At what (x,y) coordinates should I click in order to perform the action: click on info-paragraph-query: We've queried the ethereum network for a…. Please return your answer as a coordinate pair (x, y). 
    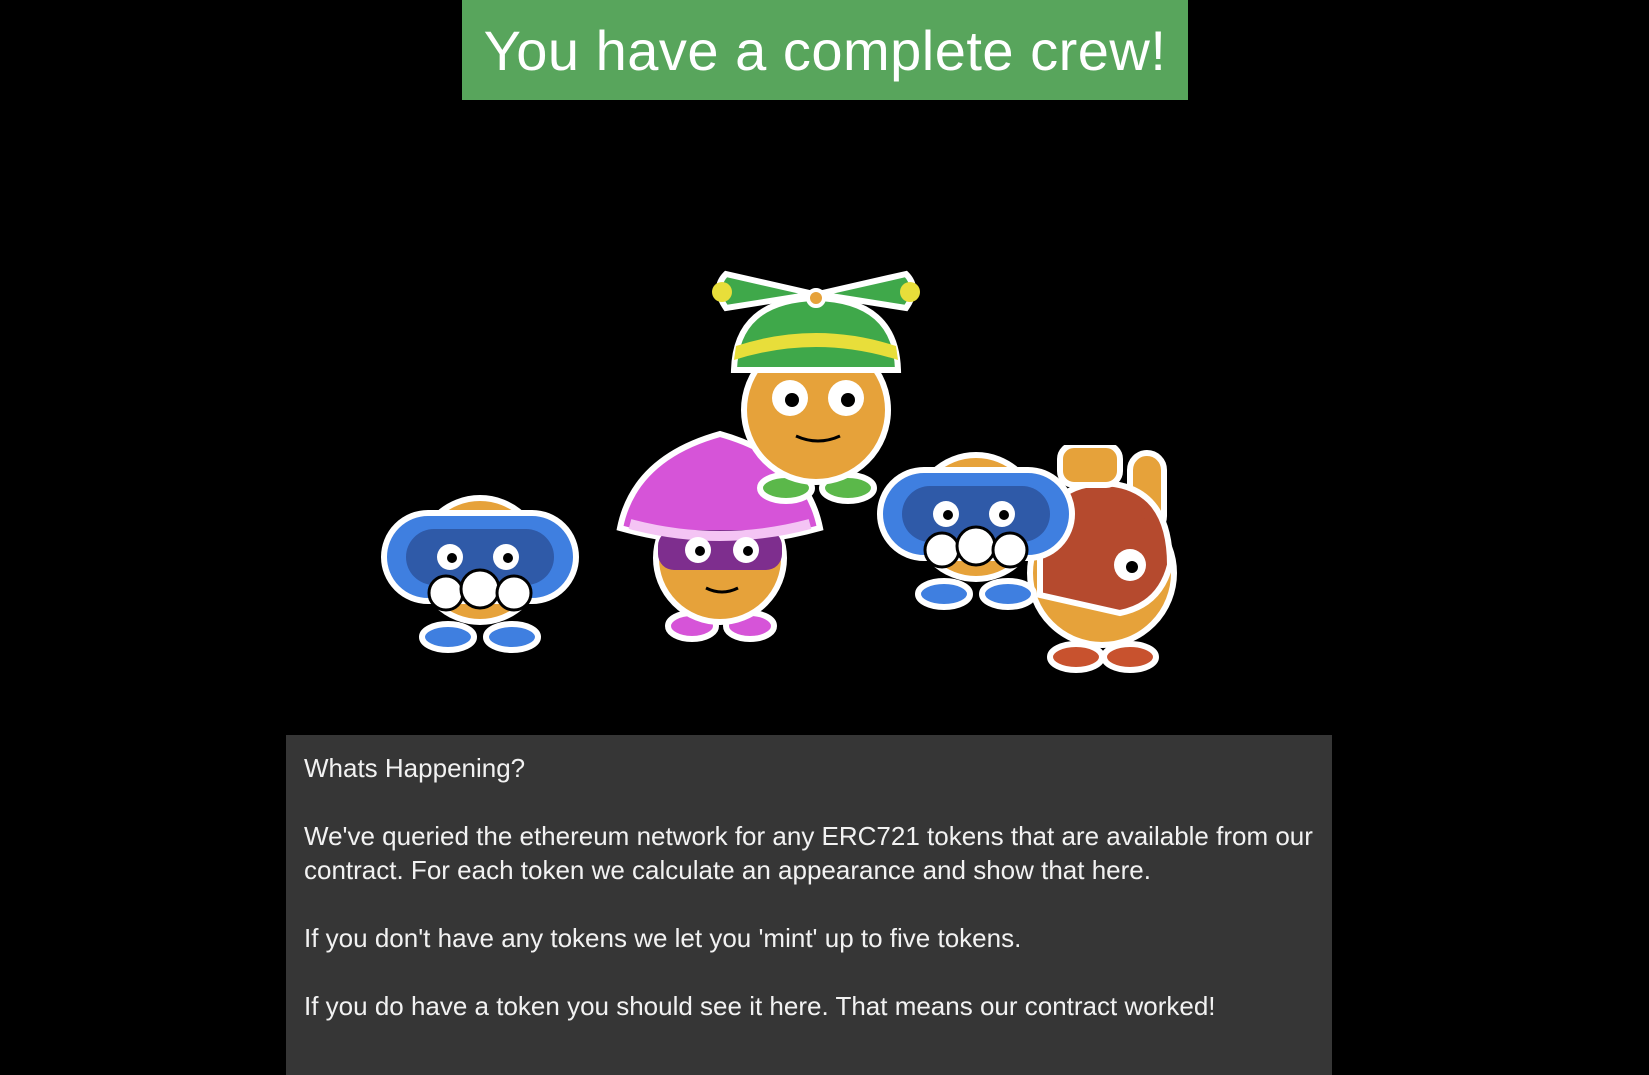
    Looking at the image, I should click on (808, 853).